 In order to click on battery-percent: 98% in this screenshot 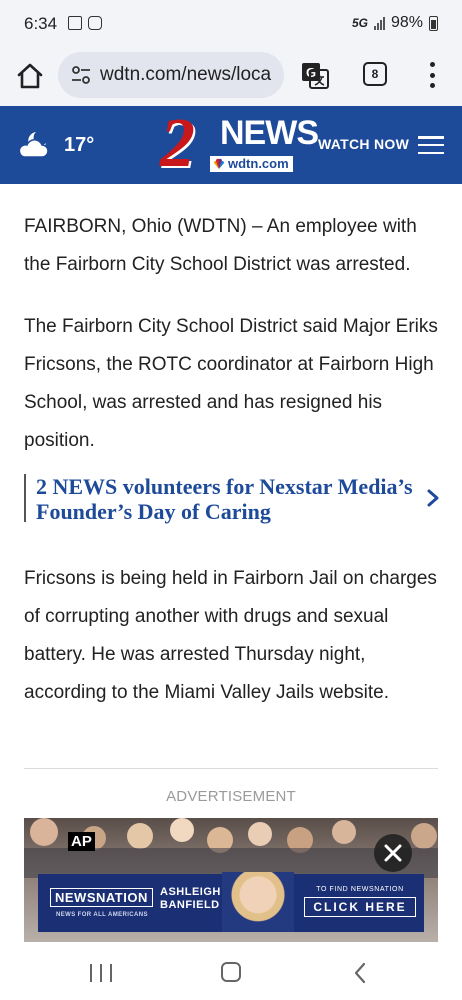, I will do `click(406, 22)`.